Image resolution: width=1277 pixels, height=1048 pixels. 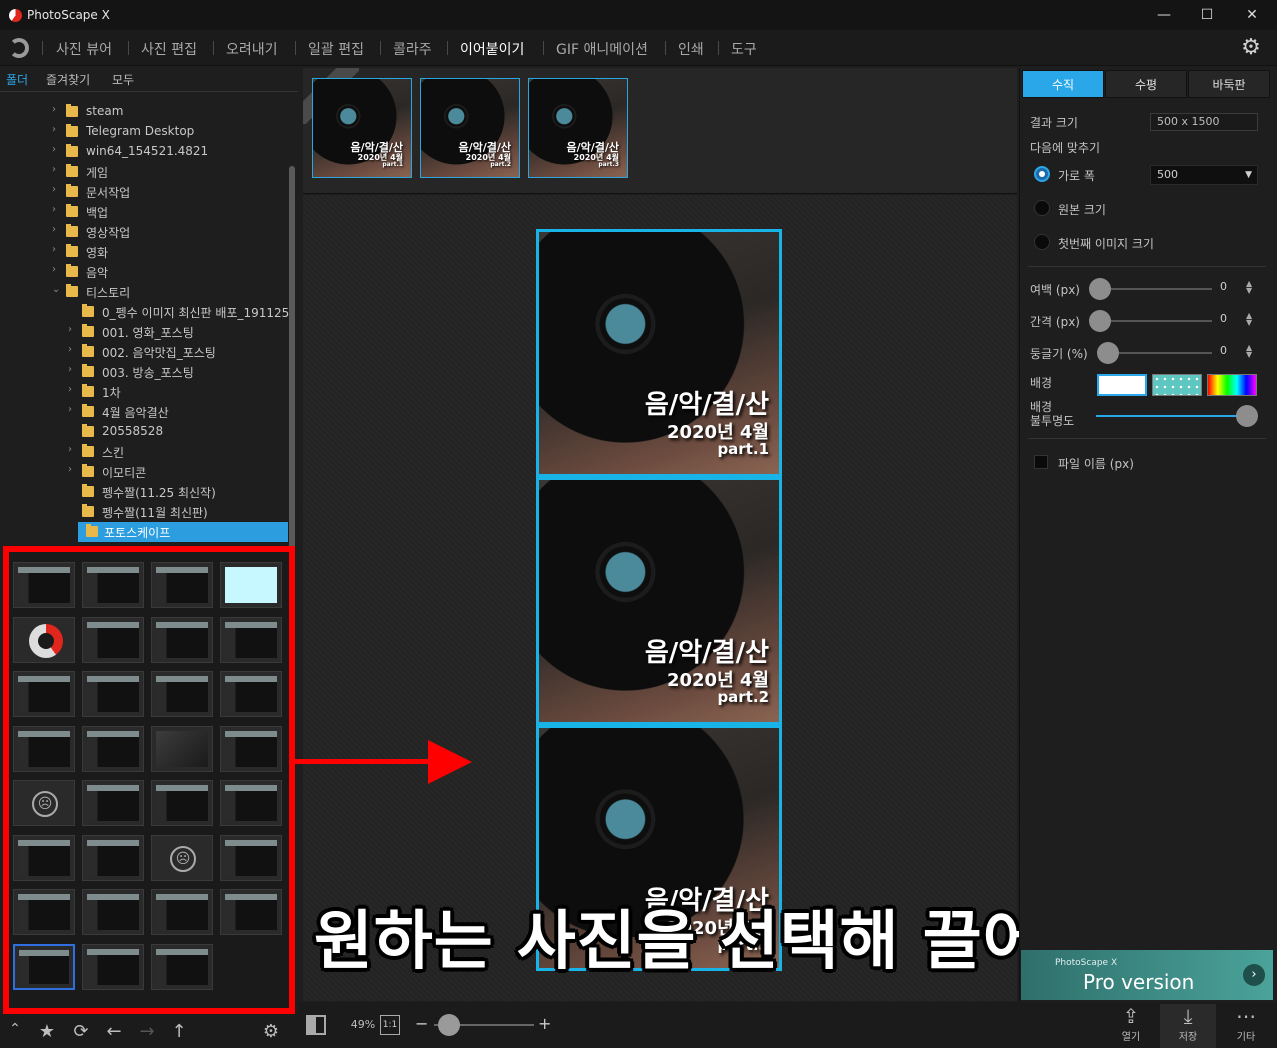 What do you see at coordinates (1246, 1026) in the screenshot?
I see `more-button: ⋯ 기타` at bounding box center [1246, 1026].